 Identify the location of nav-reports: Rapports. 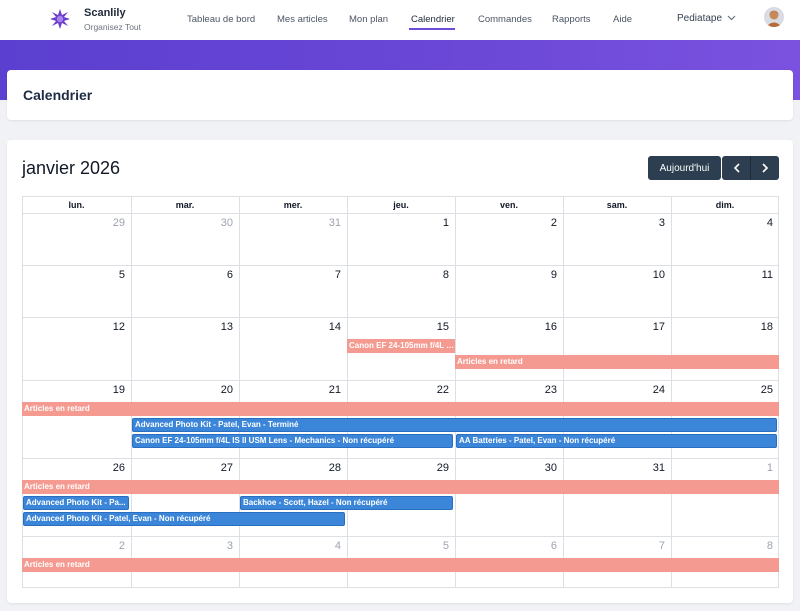
(571, 19).